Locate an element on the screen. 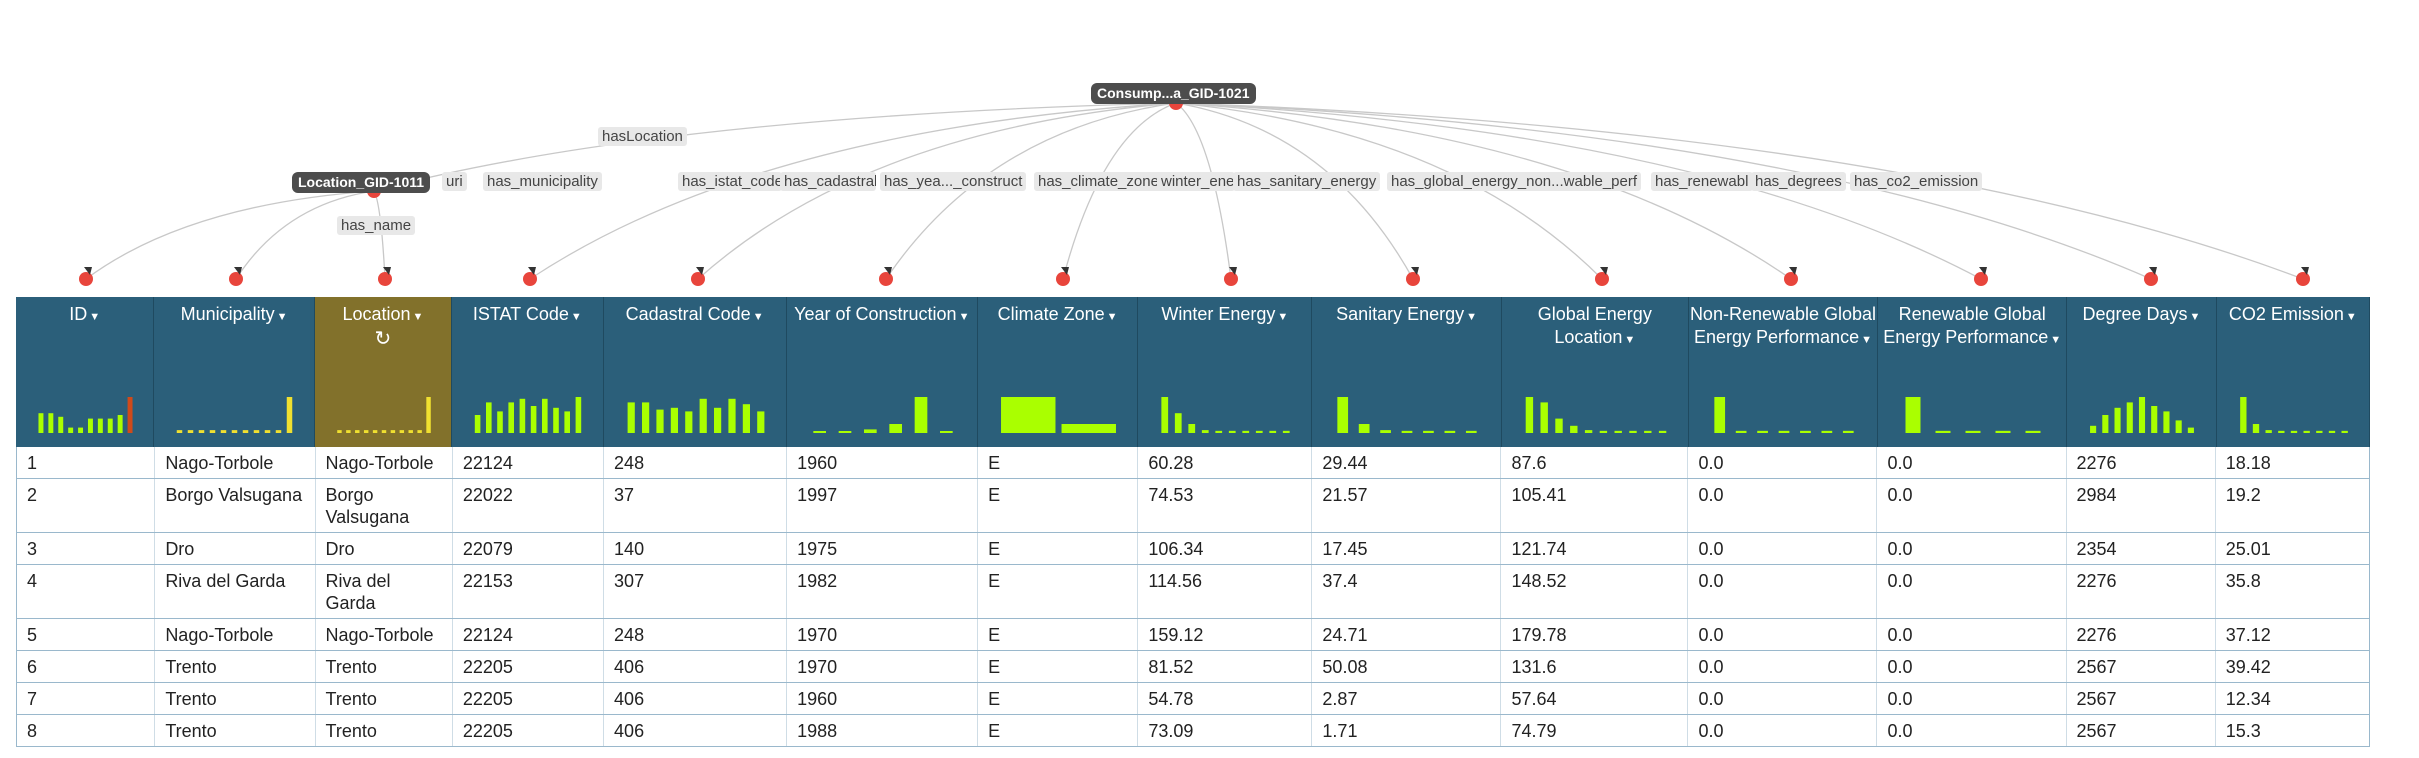 Image resolution: width=2419 pixels, height=758 pixels. edge-label-has-global-energy: has_global_energy_non...wable_perf is located at coordinates (1514, 181).